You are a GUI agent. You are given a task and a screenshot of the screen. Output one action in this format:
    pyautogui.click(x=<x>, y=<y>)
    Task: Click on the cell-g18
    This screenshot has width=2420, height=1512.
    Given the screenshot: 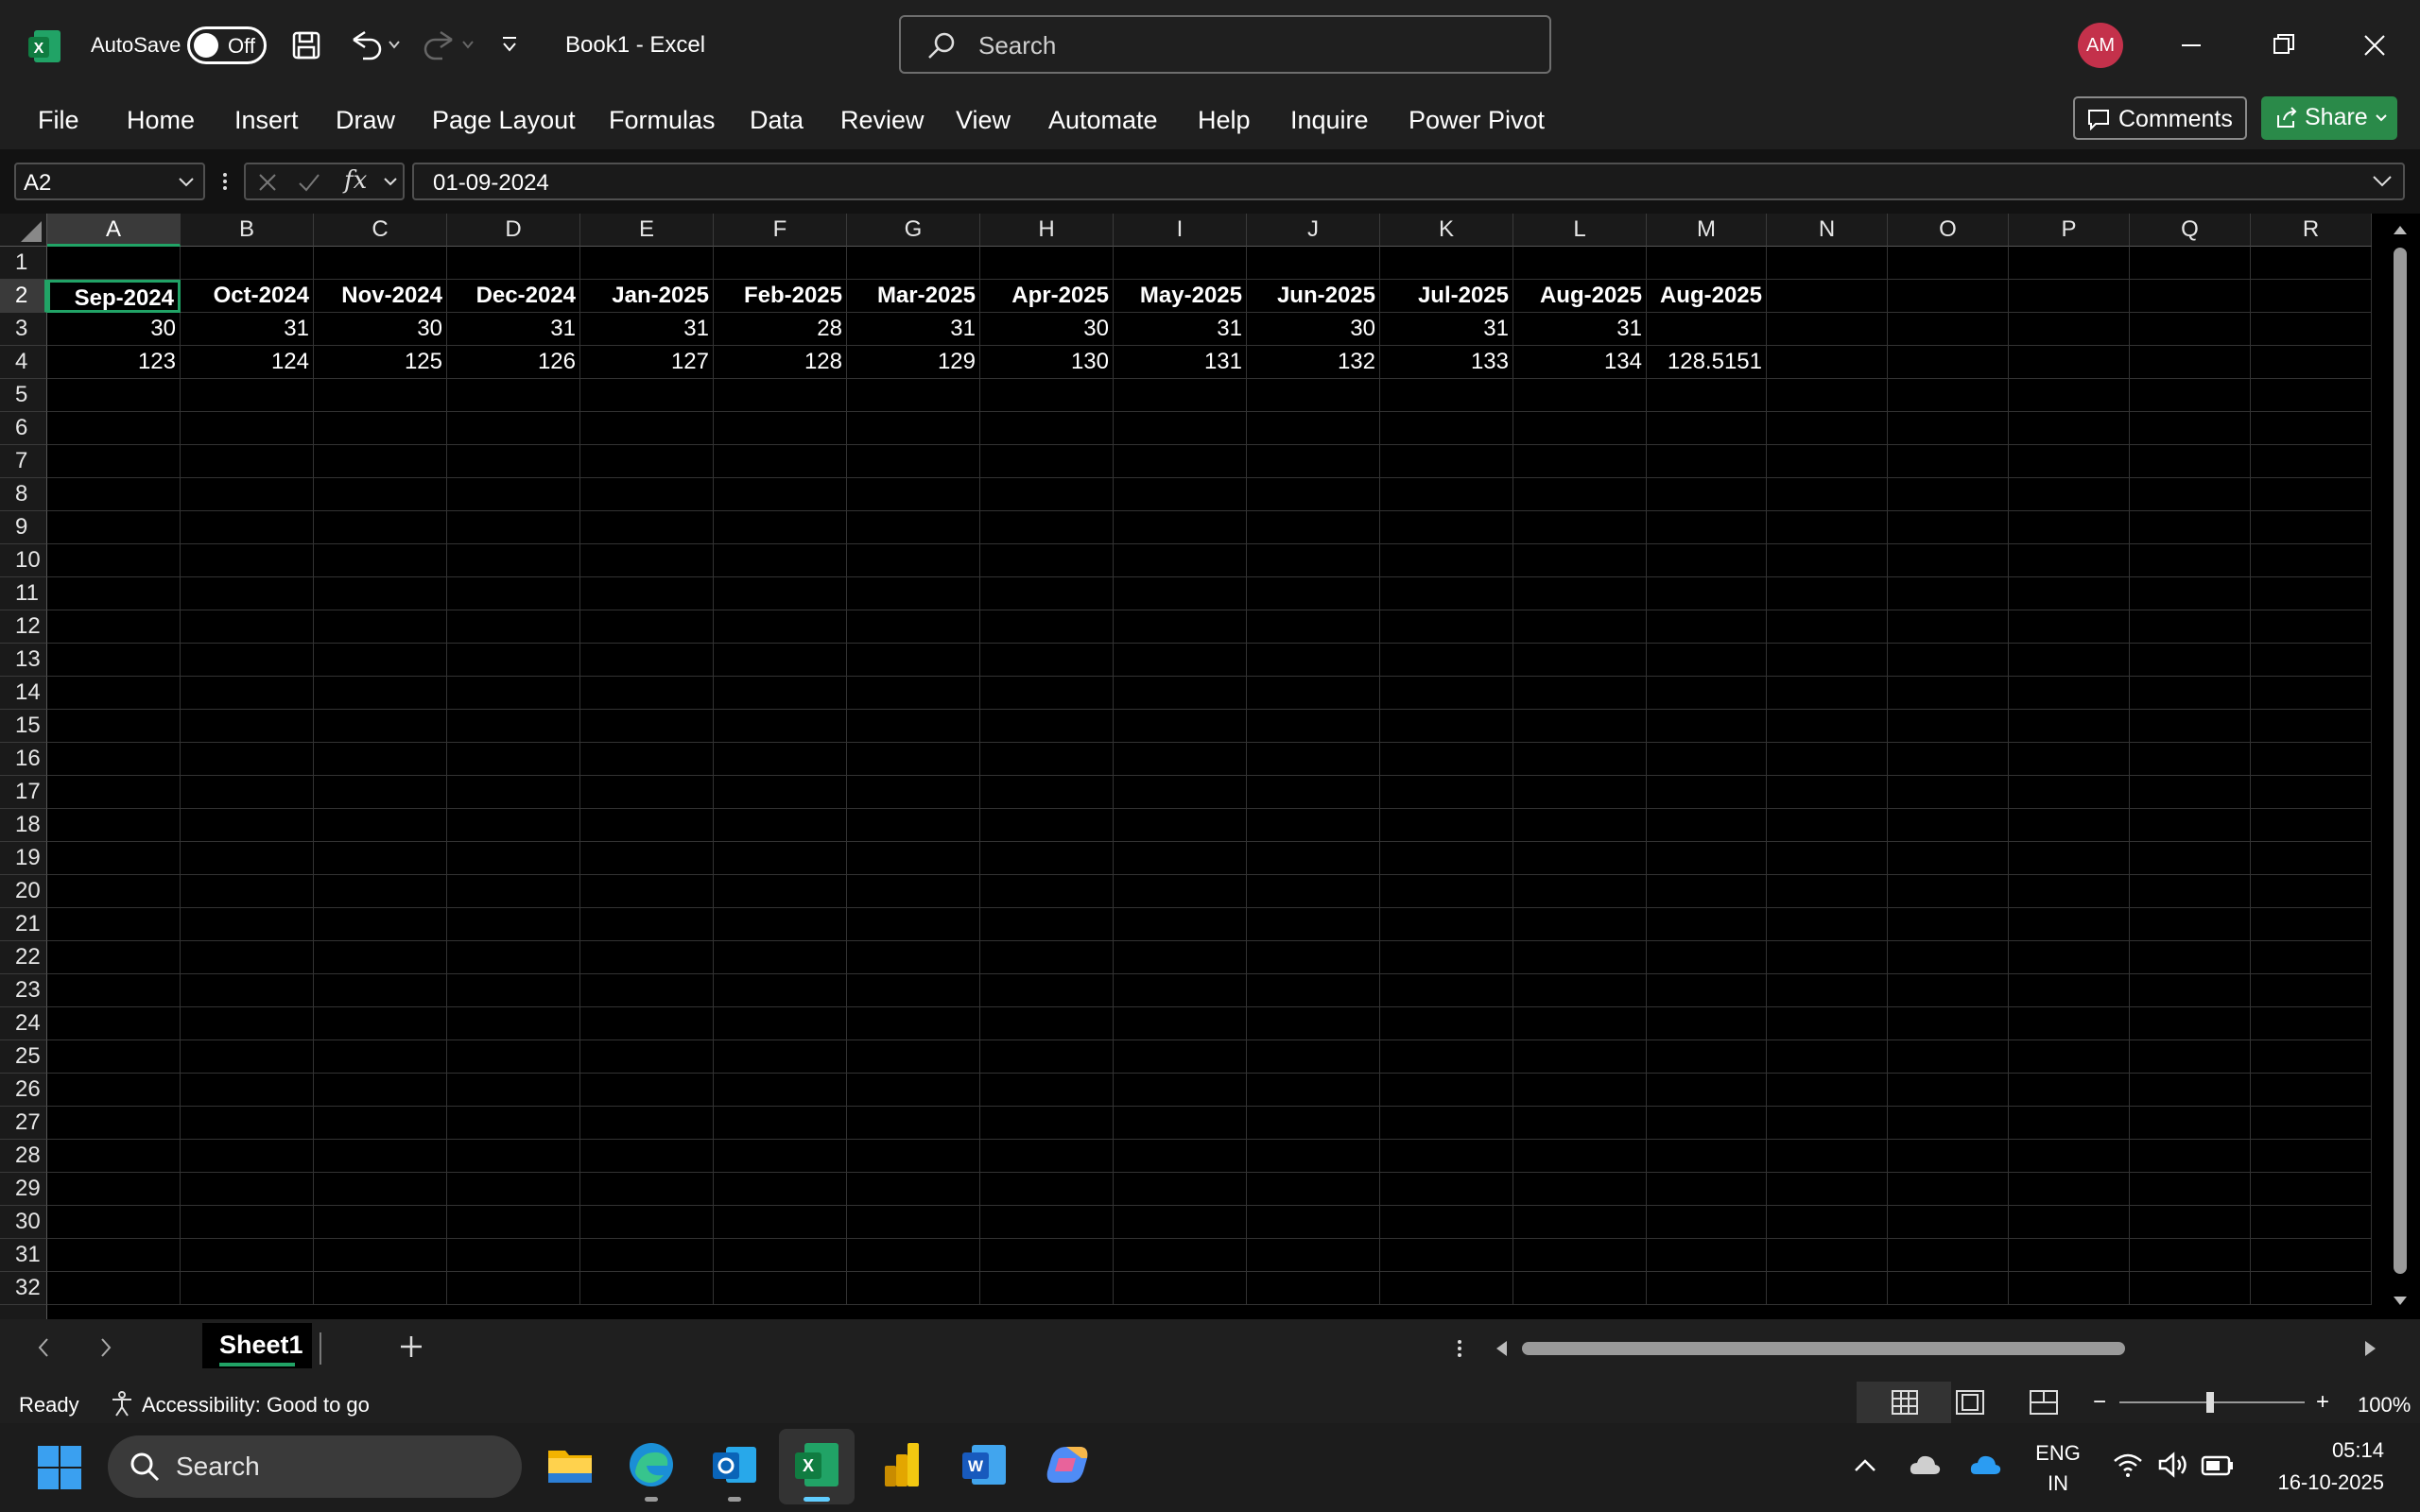 What is the action you would take?
    pyautogui.click(x=913, y=825)
    